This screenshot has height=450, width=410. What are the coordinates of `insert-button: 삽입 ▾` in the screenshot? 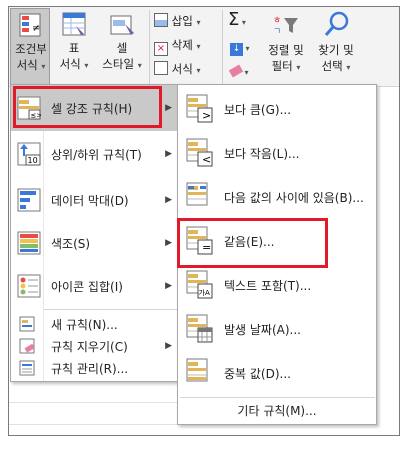 It's located at (177, 21).